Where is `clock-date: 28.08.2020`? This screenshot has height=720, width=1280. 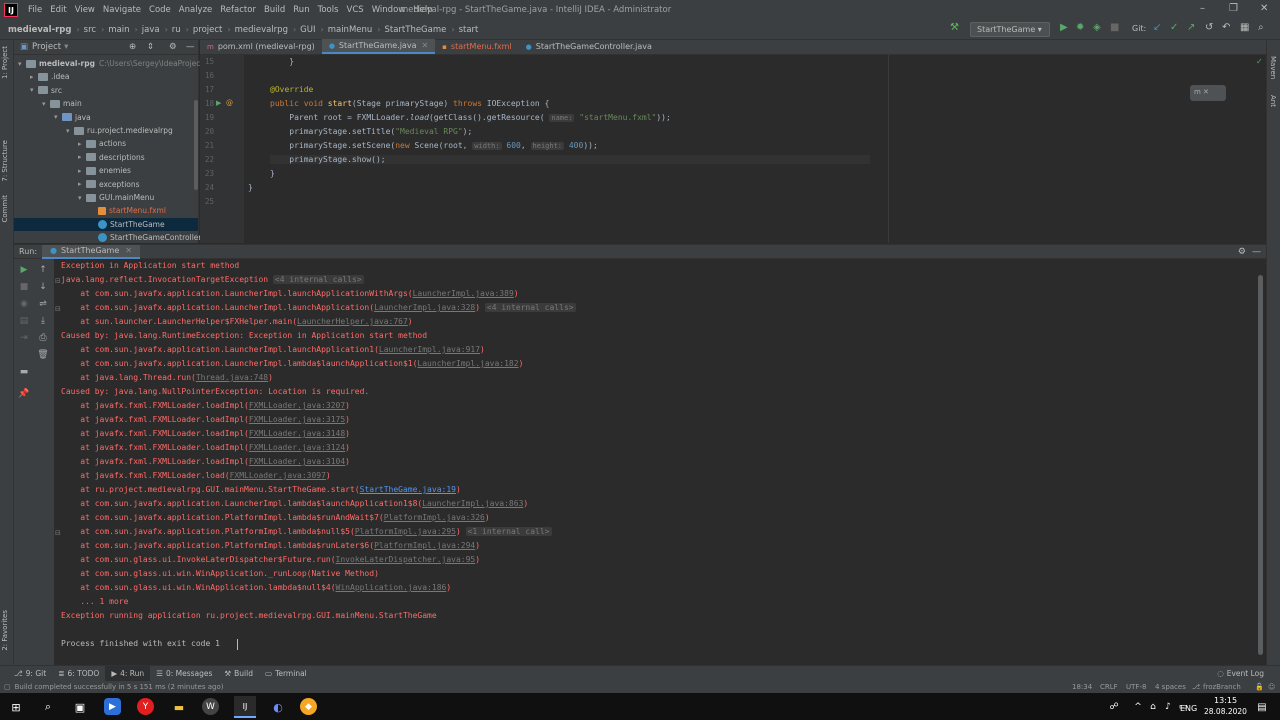
clock-date: 28.08.2020 is located at coordinates (1225, 711).